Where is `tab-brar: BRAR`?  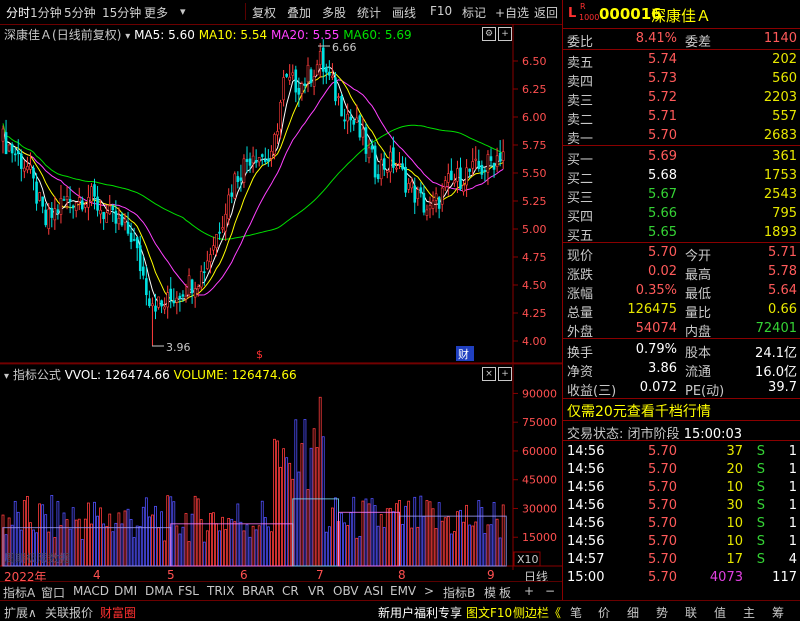 tab-brar: BRAR is located at coordinates (258, 591).